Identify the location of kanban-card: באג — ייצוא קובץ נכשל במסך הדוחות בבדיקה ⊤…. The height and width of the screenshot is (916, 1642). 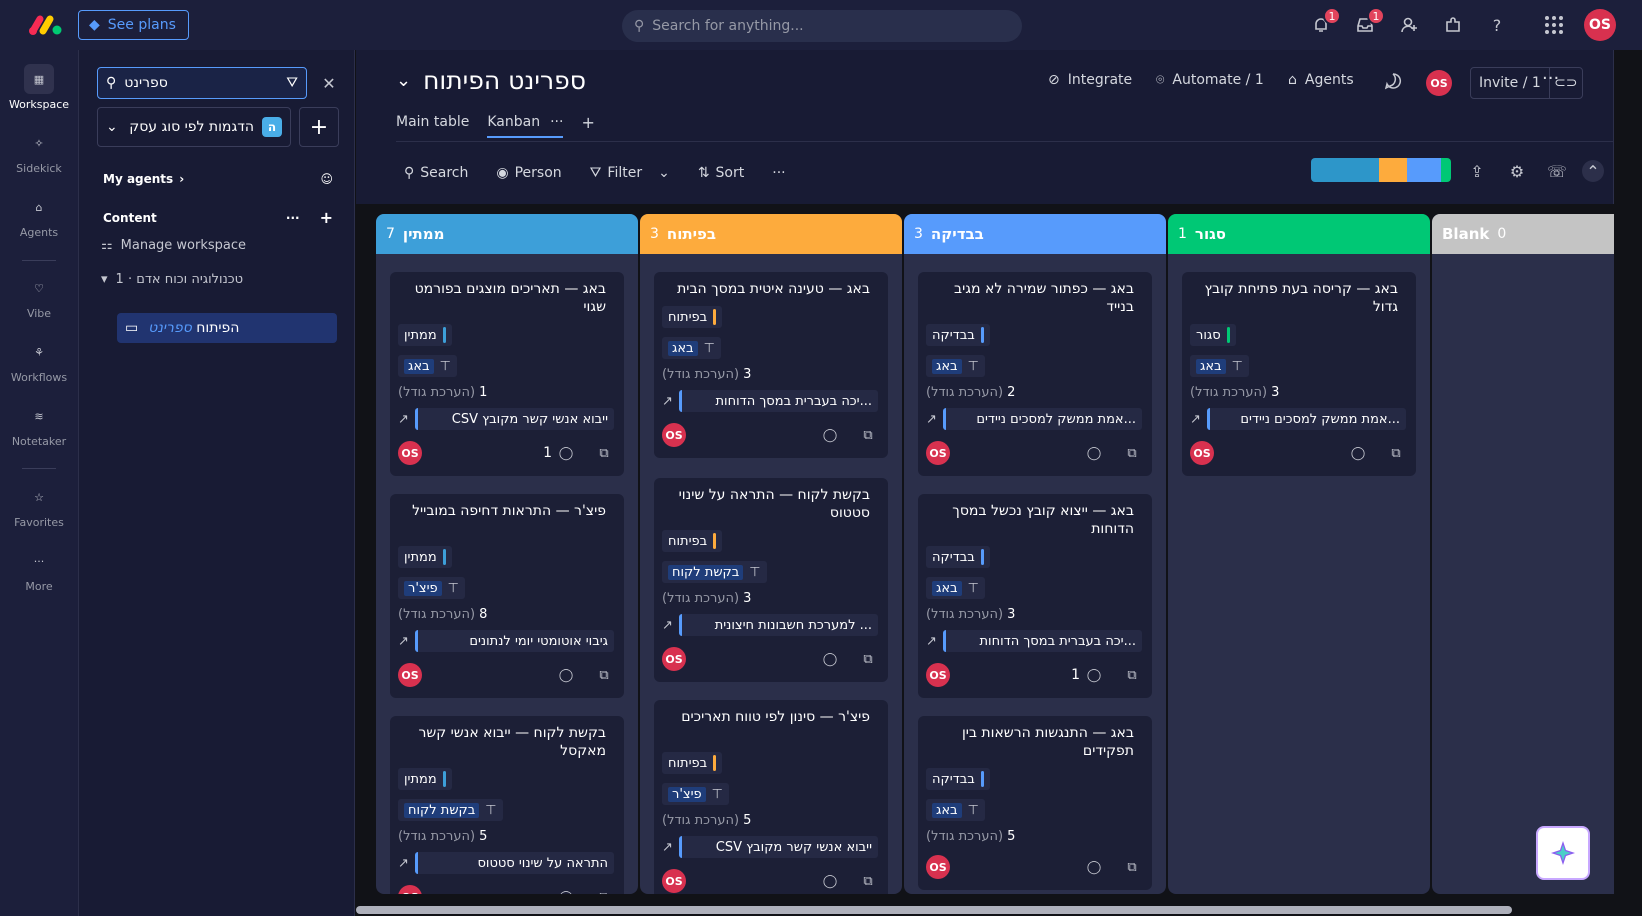
(1035, 596).